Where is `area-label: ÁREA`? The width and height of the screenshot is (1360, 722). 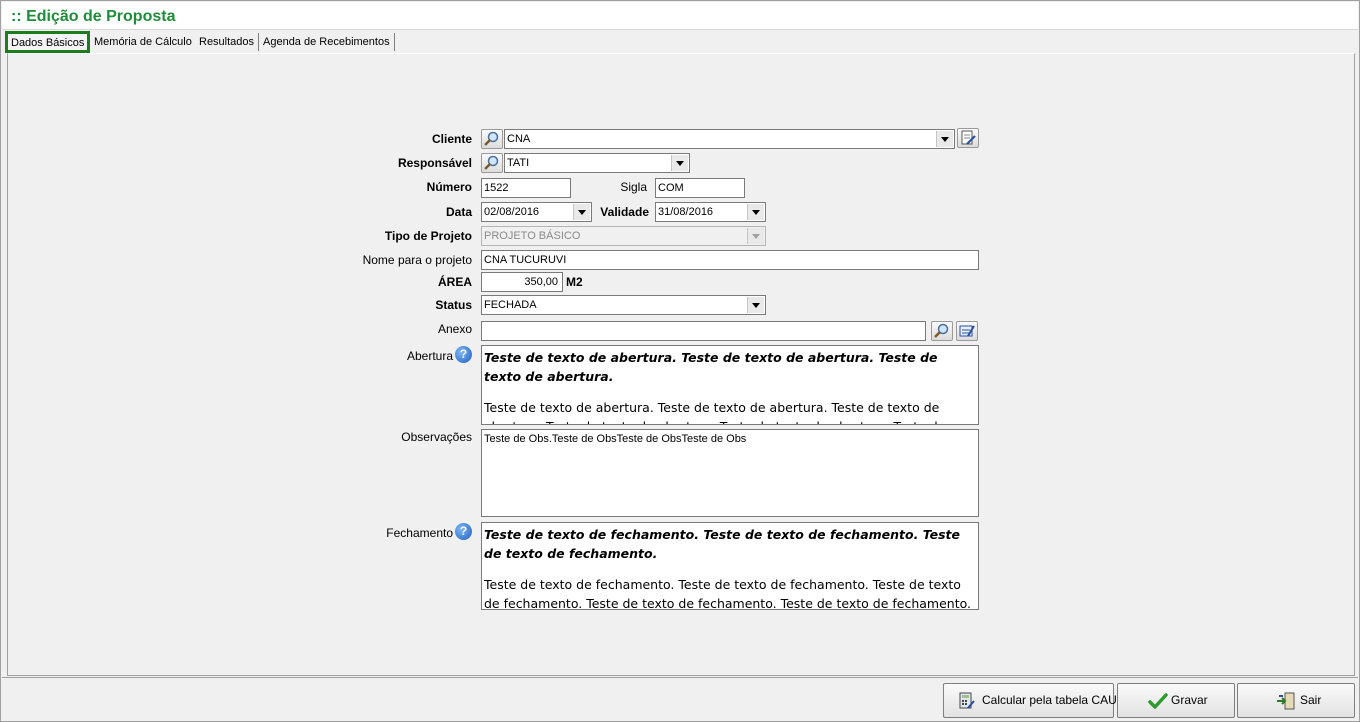
area-label: ÁREA is located at coordinates (454, 282).